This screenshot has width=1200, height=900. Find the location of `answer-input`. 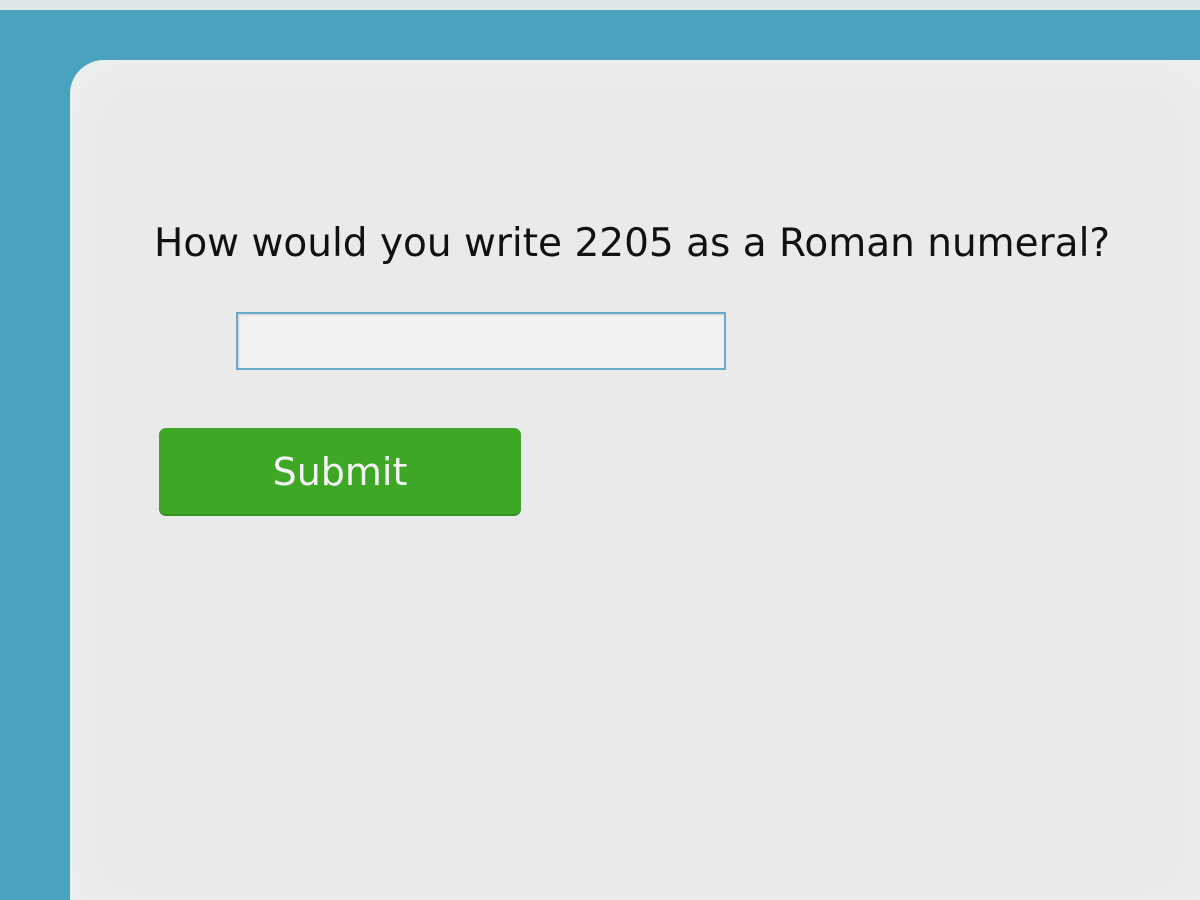

answer-input is located at coordinates (481, 341).